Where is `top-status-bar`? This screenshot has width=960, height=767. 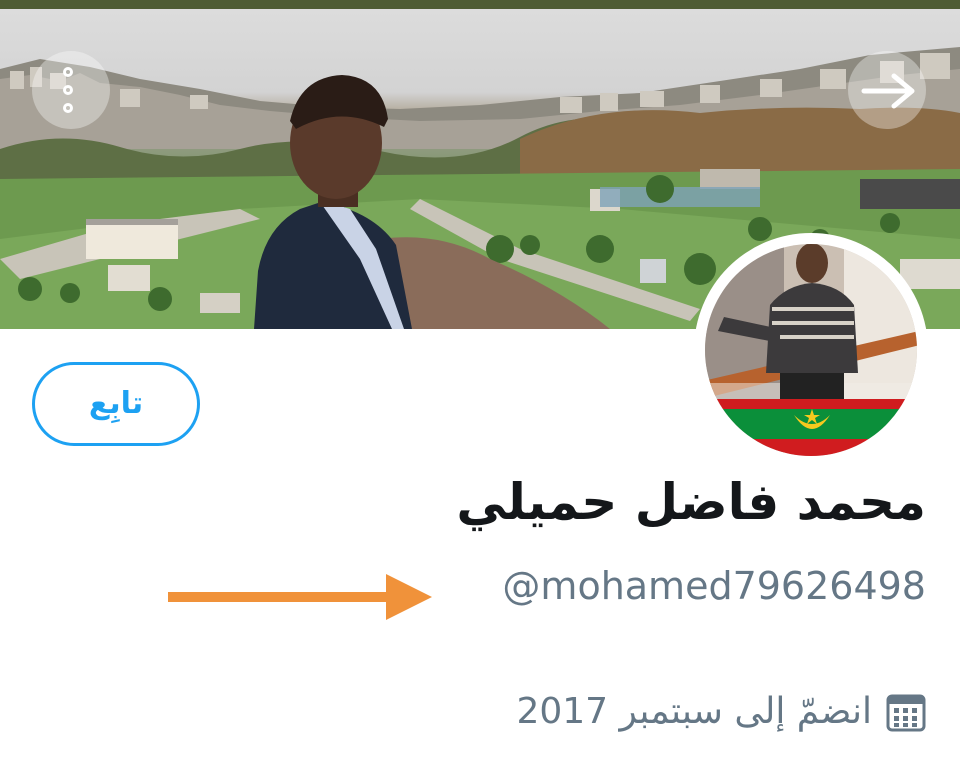
top-status-bar is located at coordinates (480, 4).